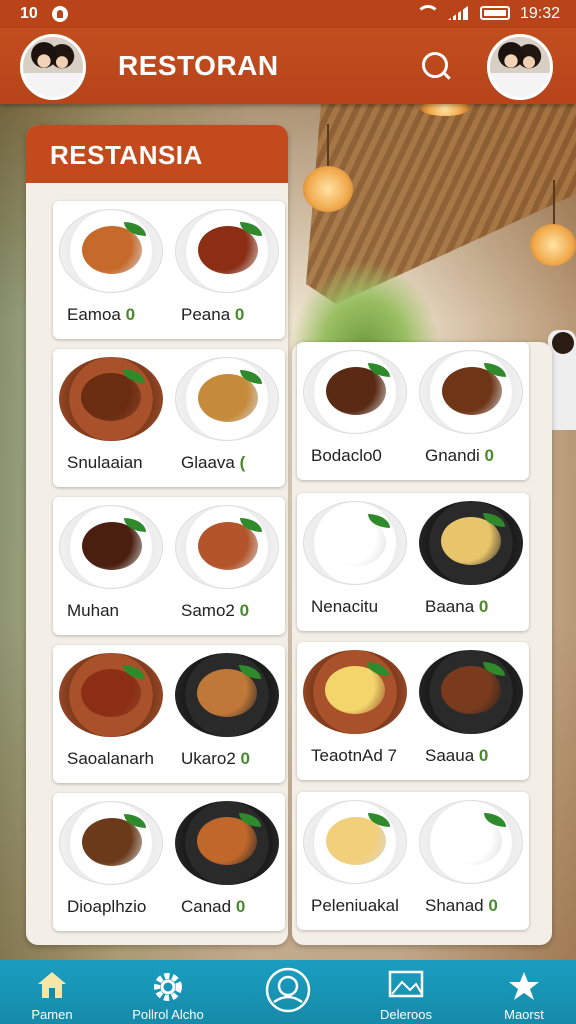  Describe the element at coordinates (413, 711) in the screenshot. I see `menu-card: TeaotnAd 7 Saaua 0` at that location.